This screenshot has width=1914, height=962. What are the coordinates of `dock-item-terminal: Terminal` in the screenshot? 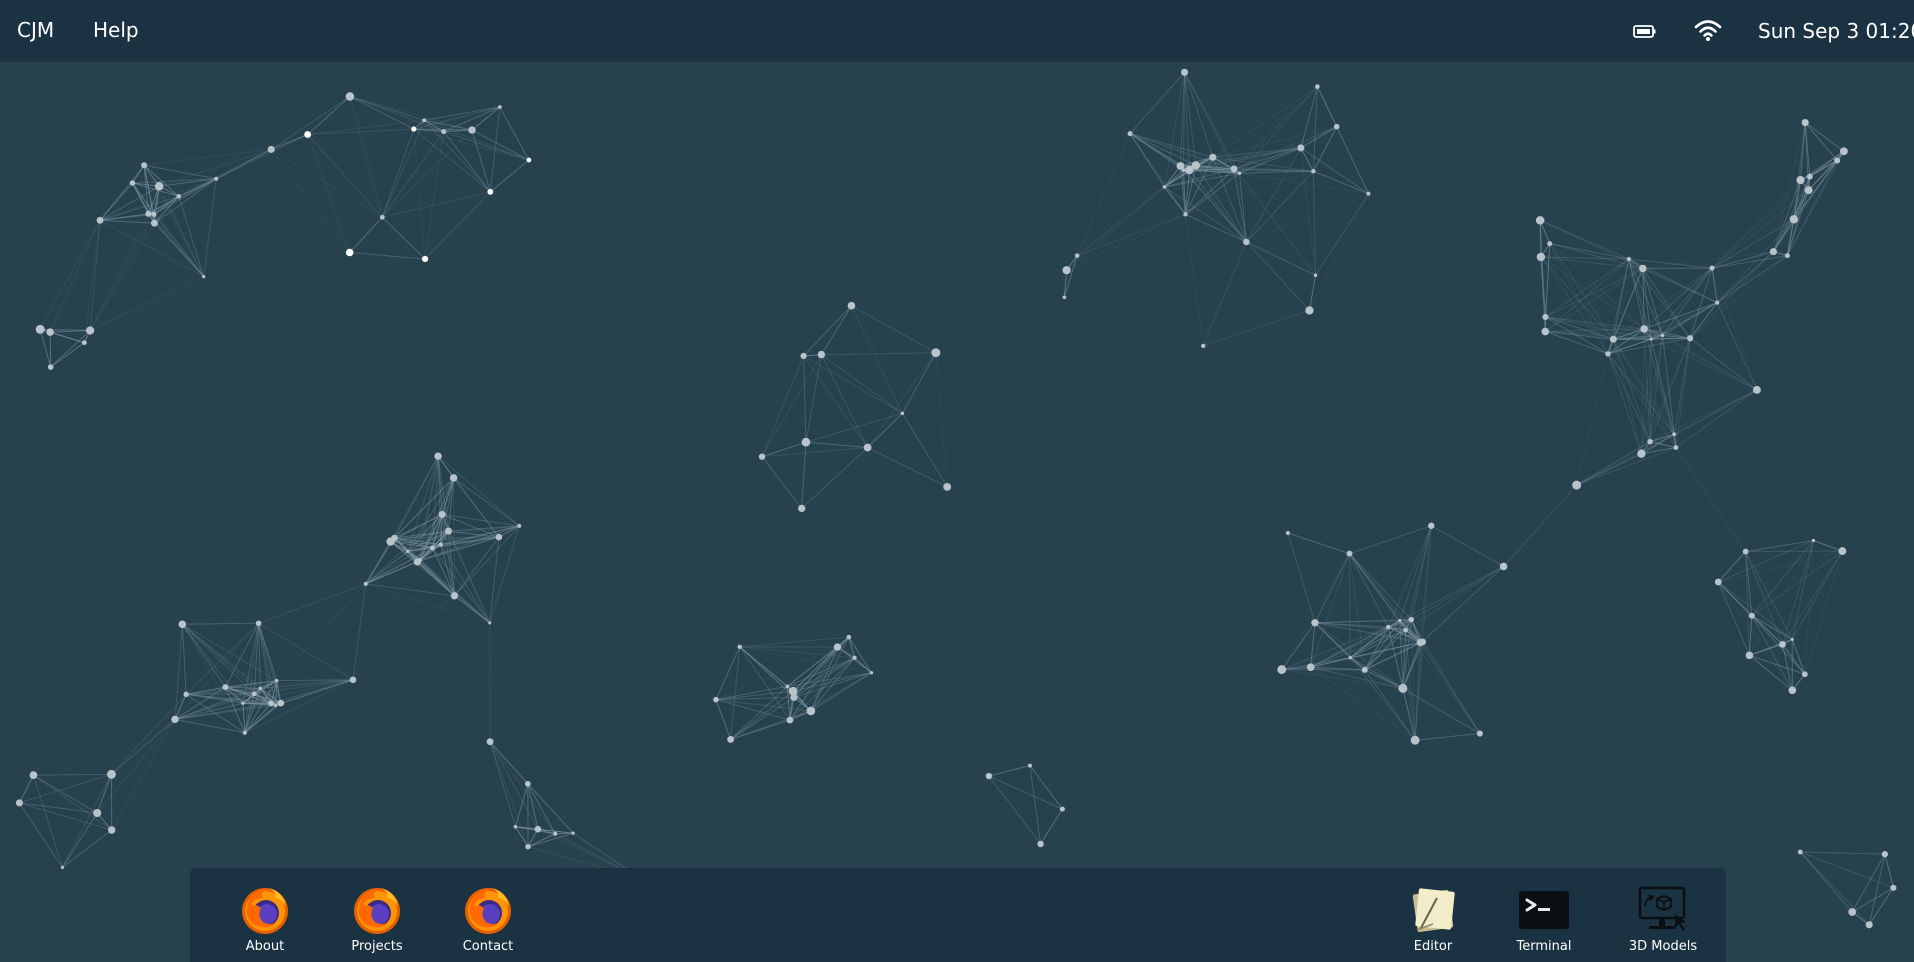 It's located at (1544, 919).